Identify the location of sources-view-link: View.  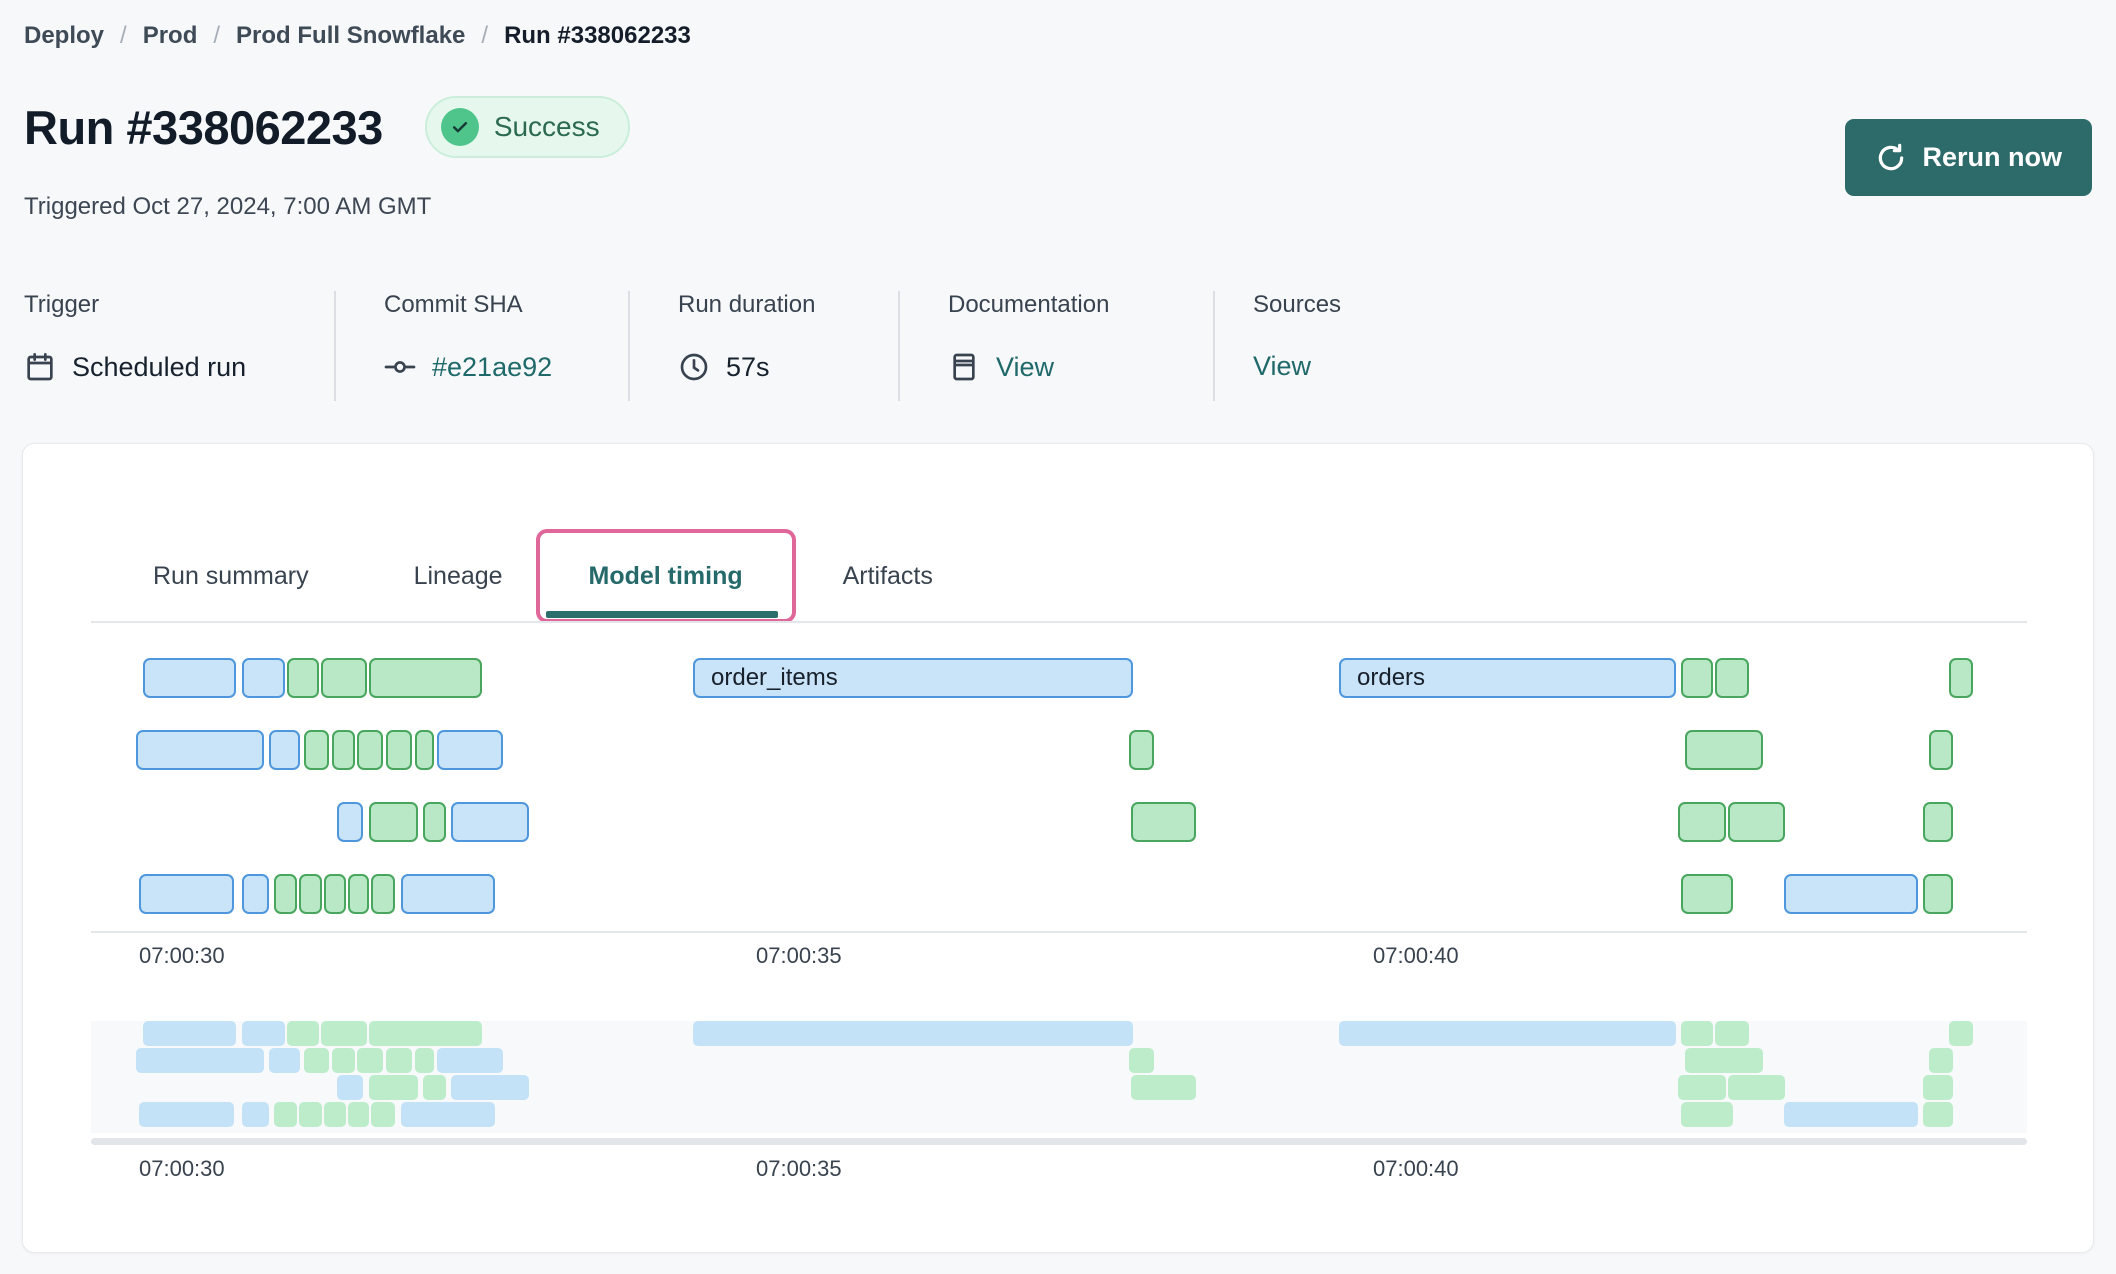
(1282, 366).